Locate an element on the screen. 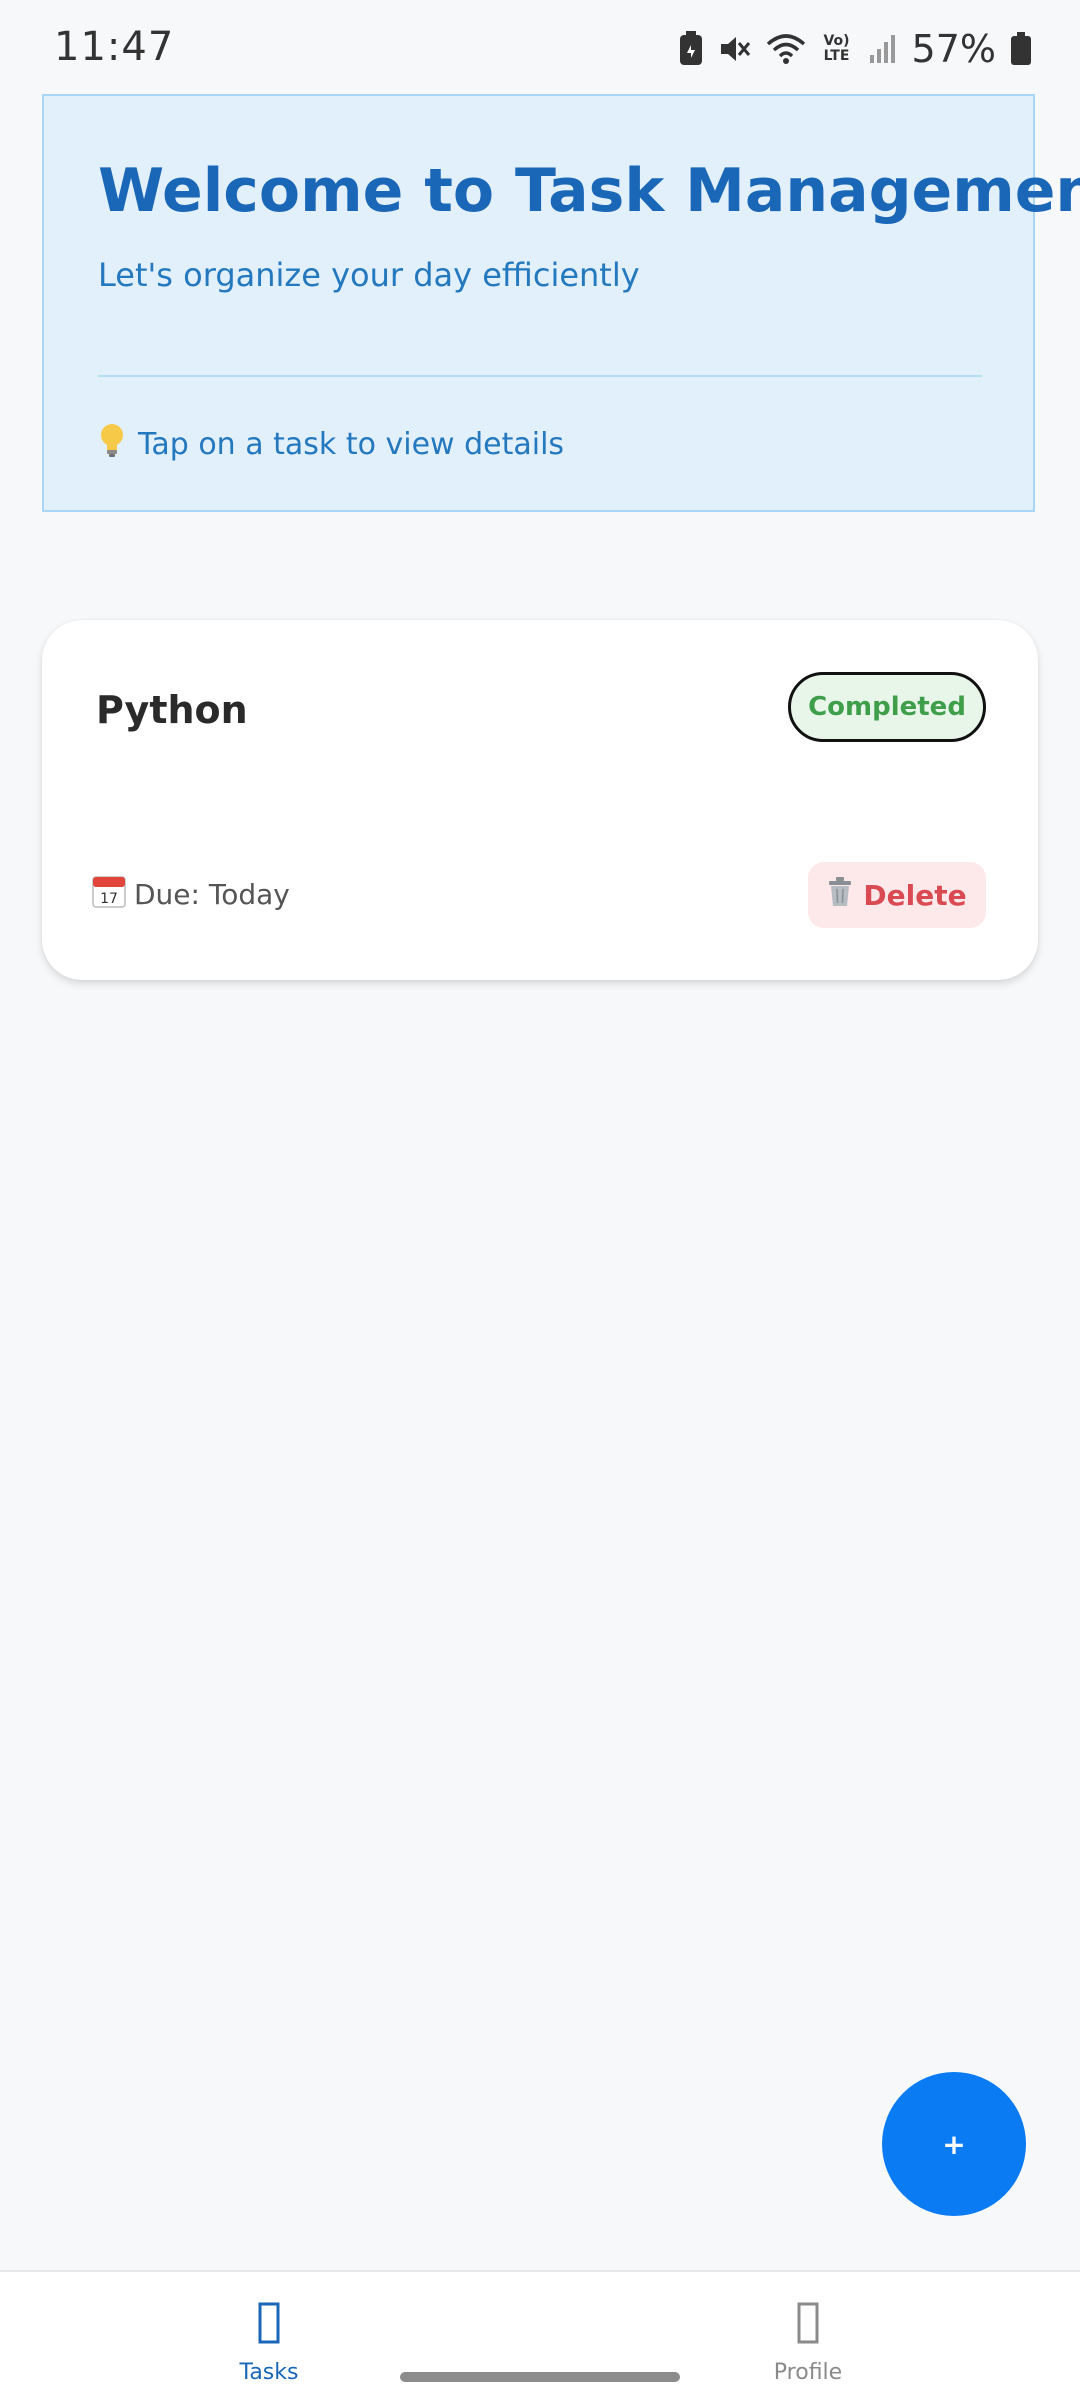  hint-text: Tap on a task to view details is located at coordinates (351, 444).